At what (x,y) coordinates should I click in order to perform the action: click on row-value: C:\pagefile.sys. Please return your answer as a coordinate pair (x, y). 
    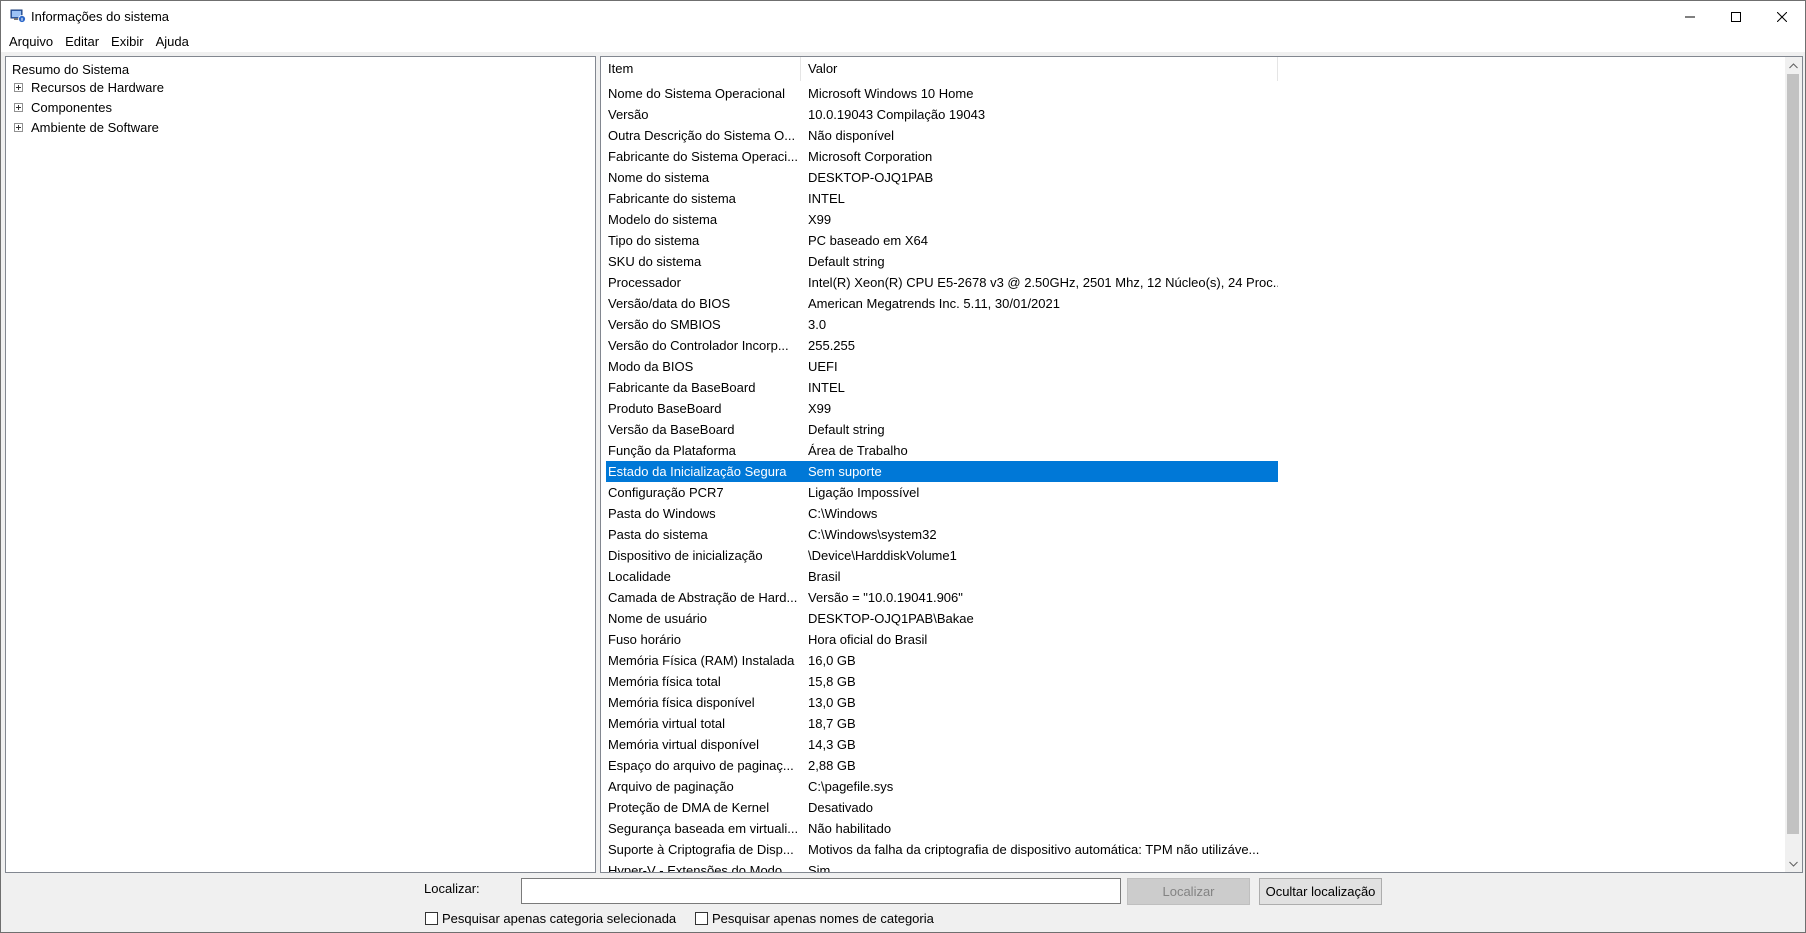
    Looking at the image, I should click on (851, 786).